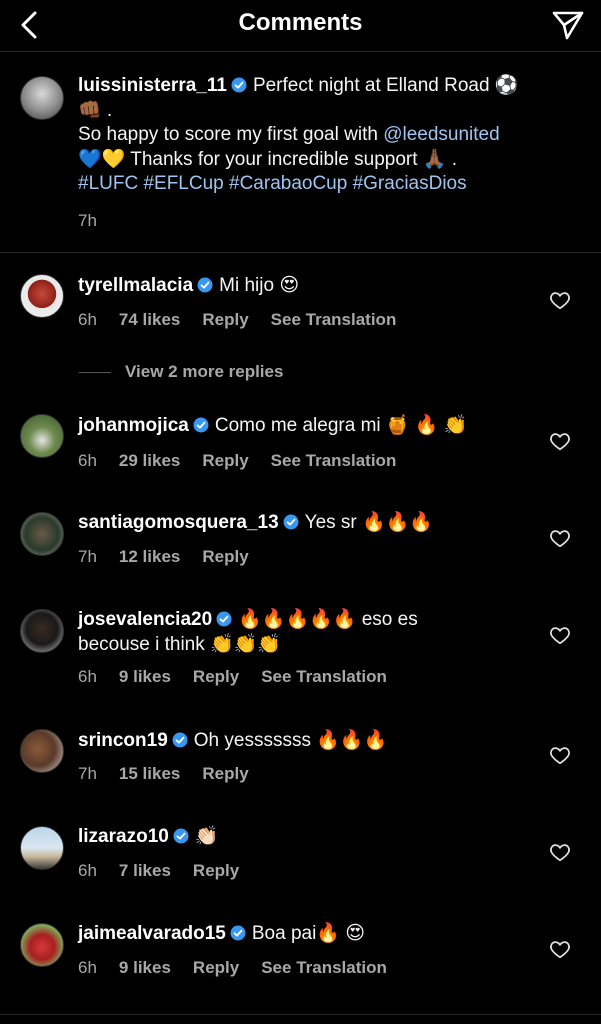  Describe the element at coordinates (272, 183) in the screenshot. I see `hashtags: #LUFC #EFLCup #CarabaoCup #GraciasDios` at that location.